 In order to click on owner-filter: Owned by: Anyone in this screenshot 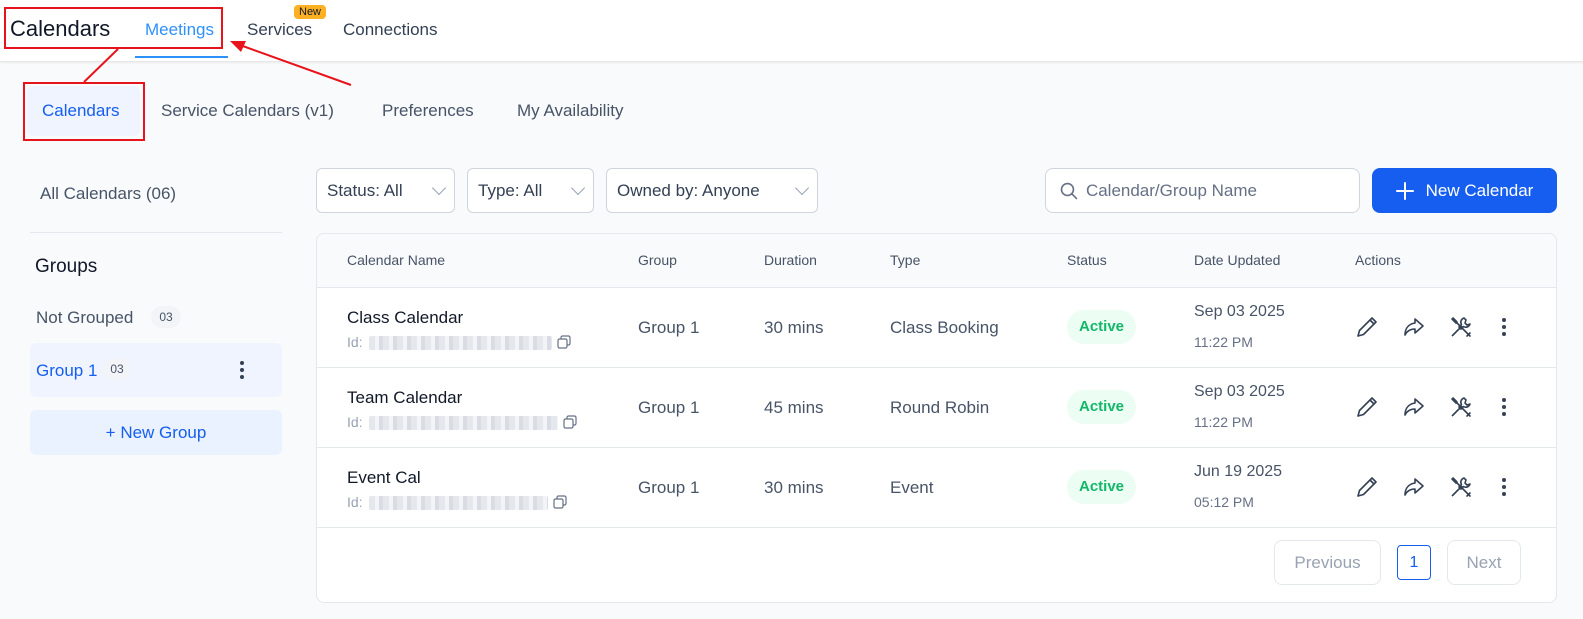, I will do `click(712, 190)`.